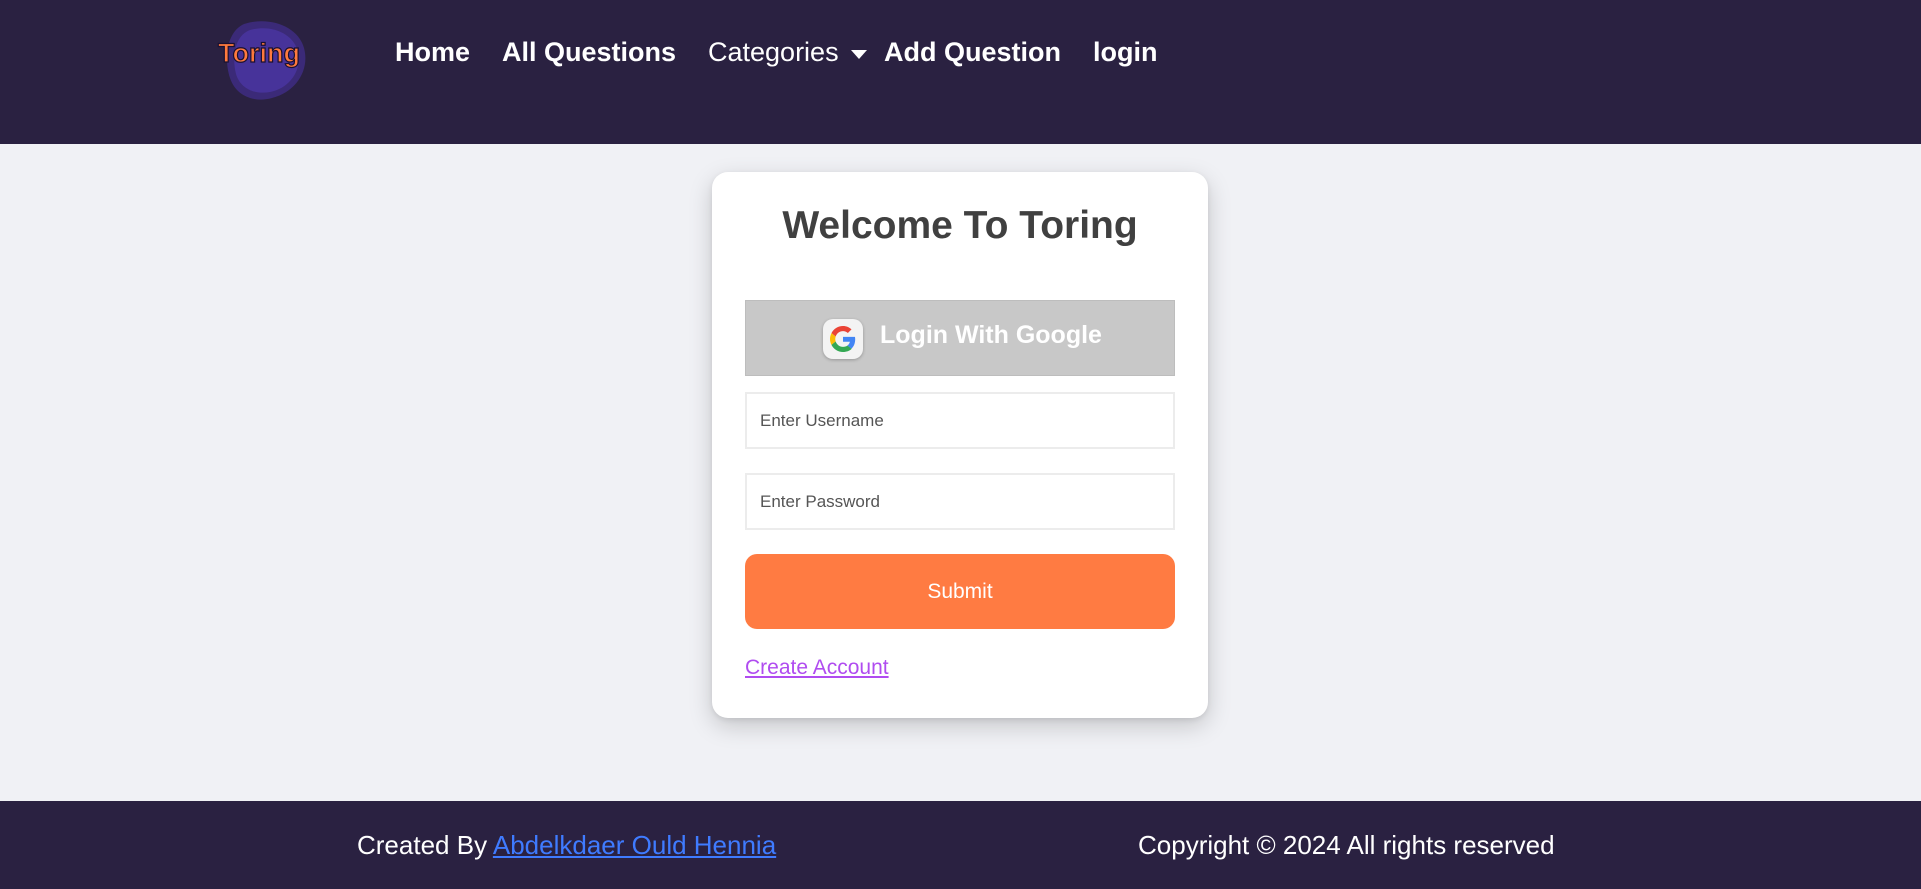 The height and width of the screenshot is (889, 1921). What do you see at coordinates (960, 501) in the screenshot?
I see `password-input` at bounding box center [960, 501].